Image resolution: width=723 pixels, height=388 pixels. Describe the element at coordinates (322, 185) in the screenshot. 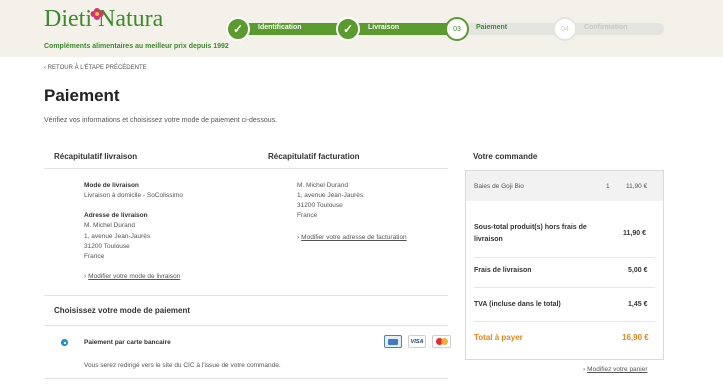

I see `billing-address-line: M. Michel Durand` at that location.